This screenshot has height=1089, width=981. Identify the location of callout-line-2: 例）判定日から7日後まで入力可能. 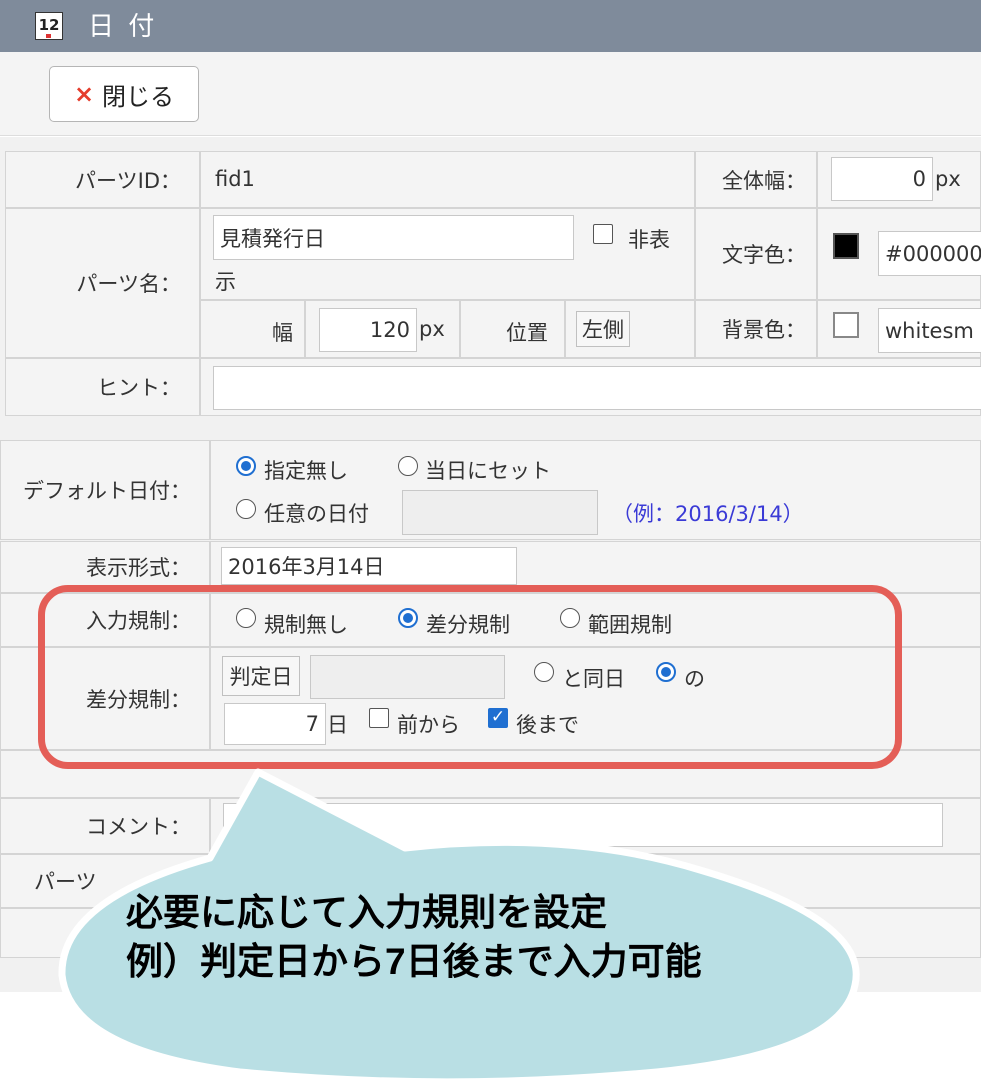
(414, 961).